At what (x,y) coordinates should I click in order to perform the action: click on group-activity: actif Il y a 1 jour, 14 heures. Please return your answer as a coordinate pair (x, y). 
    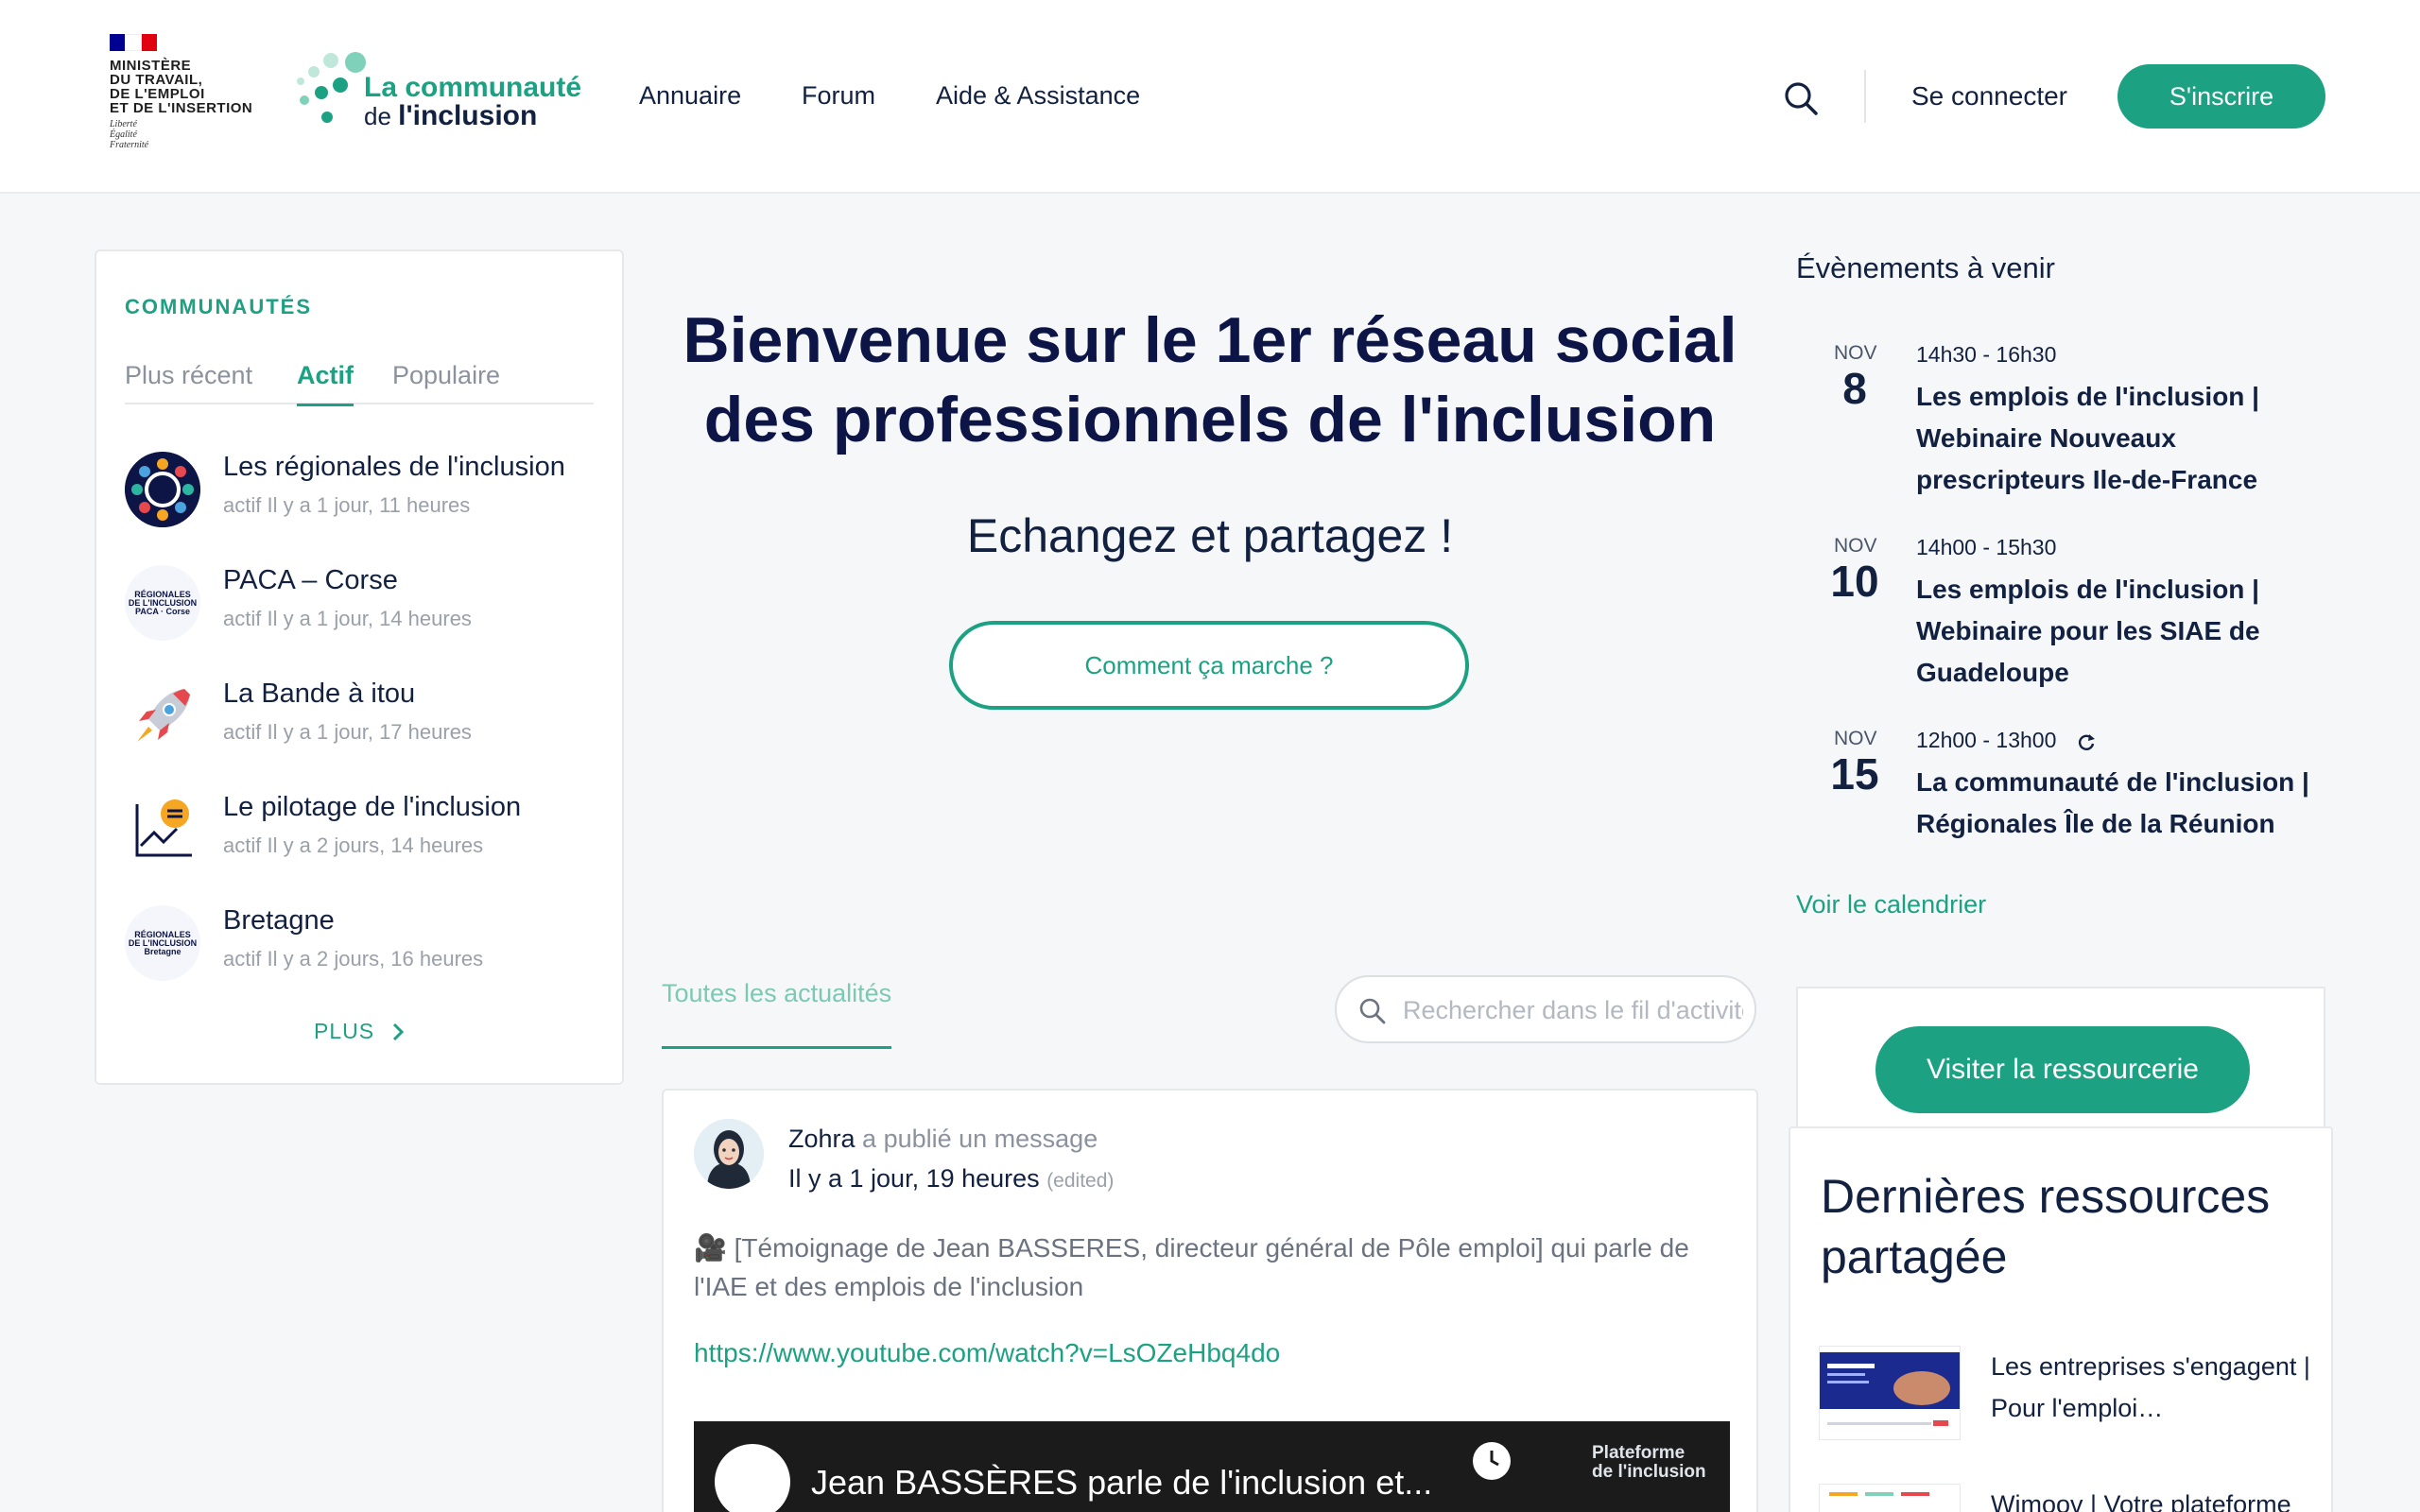
    Looking at the image, I should click on (347, 618).